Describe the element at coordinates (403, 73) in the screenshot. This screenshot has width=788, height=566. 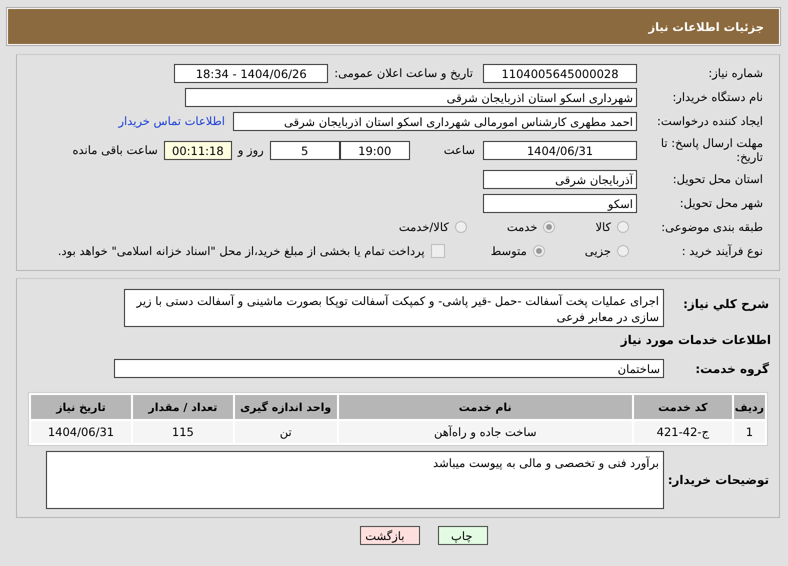
I see `field-label: تاریخ و ساعت اعلان عمومی:` at that location.